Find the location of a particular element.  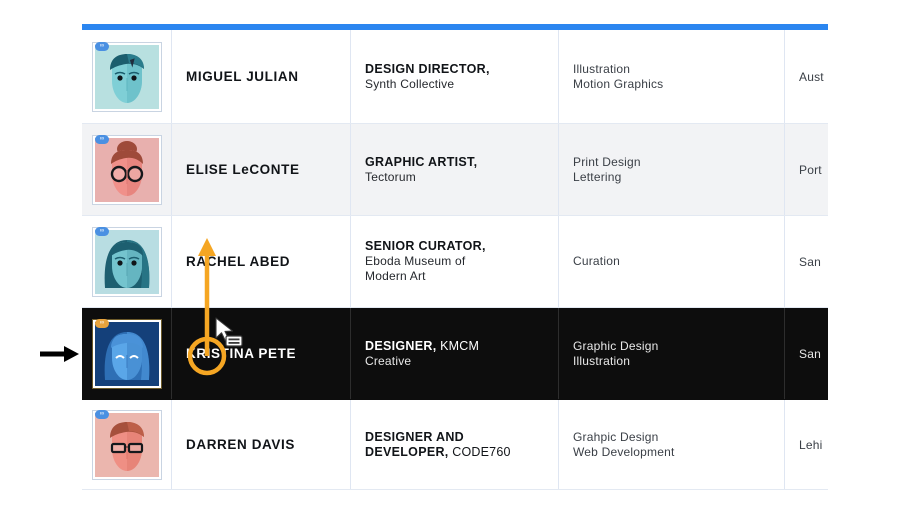

skills-cell: Graphic Design Illustration is located at coordinates (672, 353).